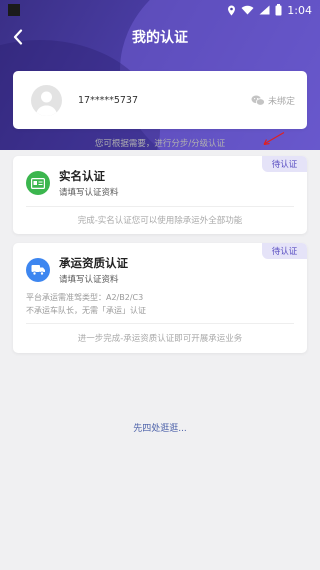  Describe the element at coordinates (85, 297) in the screenshot. I see `license-requirement: 平台承运需准驾类型：A2/B2/C3` at that location.